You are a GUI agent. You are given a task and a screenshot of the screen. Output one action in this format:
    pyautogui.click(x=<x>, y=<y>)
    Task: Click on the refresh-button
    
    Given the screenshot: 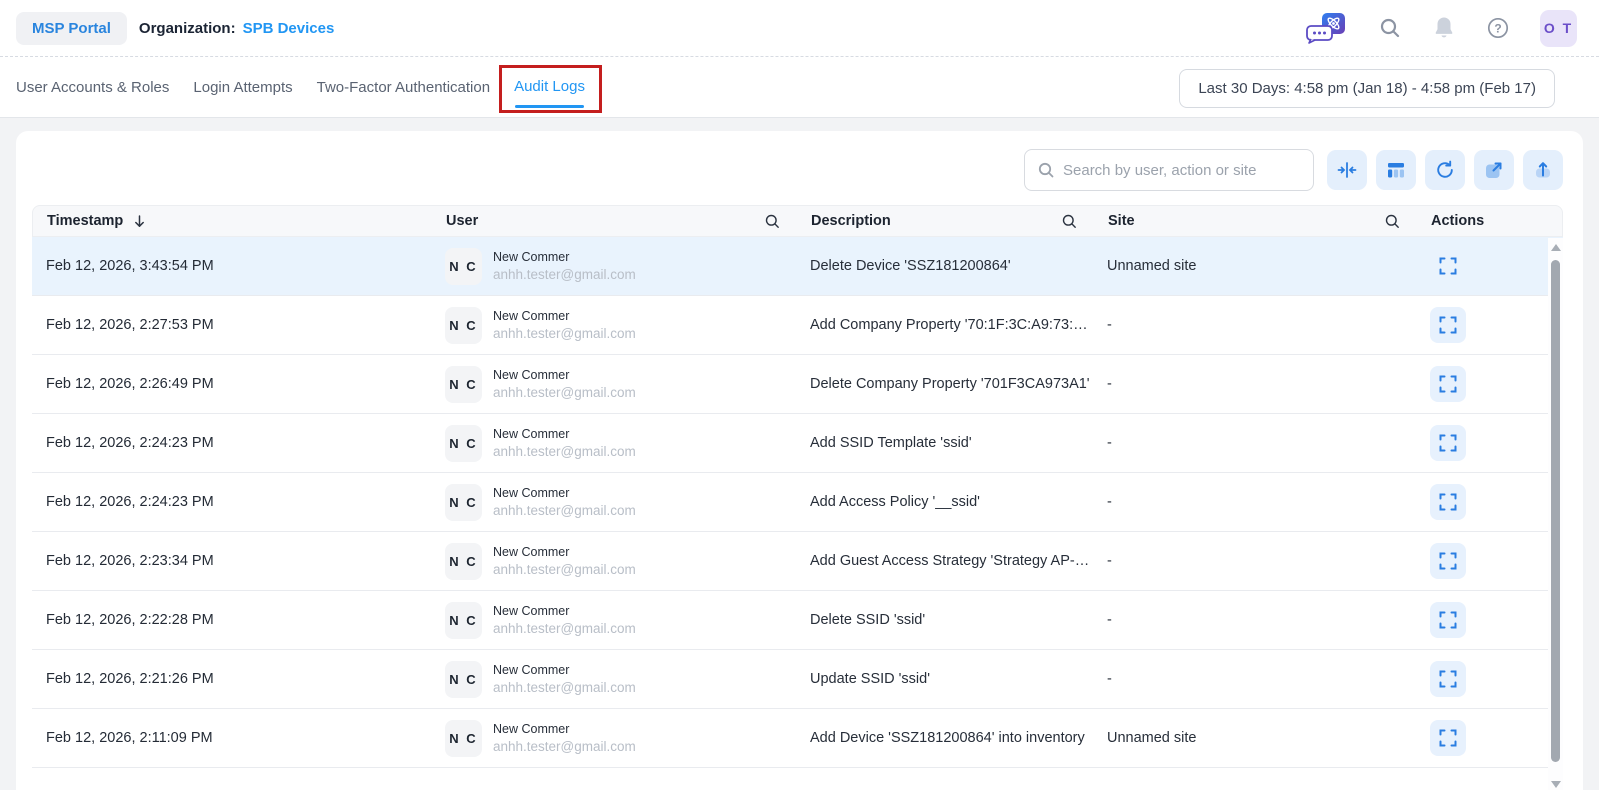 What is the action you would take?
    pyautogui.click(x=1445, y=170)
    